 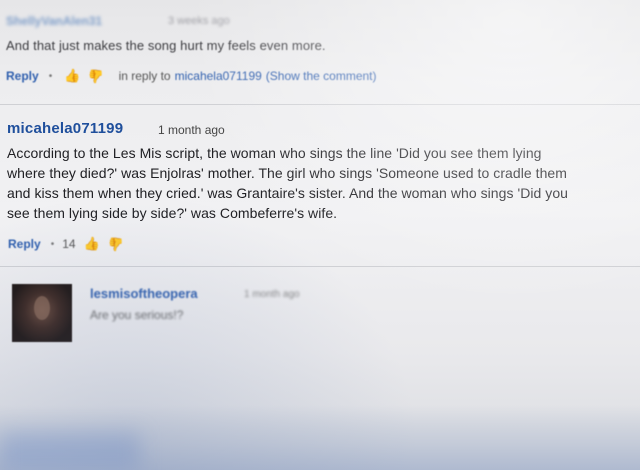 What do you see at coordinates (42, 308) in the screenshot?
I see `avatar-face` at bounding box center [42, 308].